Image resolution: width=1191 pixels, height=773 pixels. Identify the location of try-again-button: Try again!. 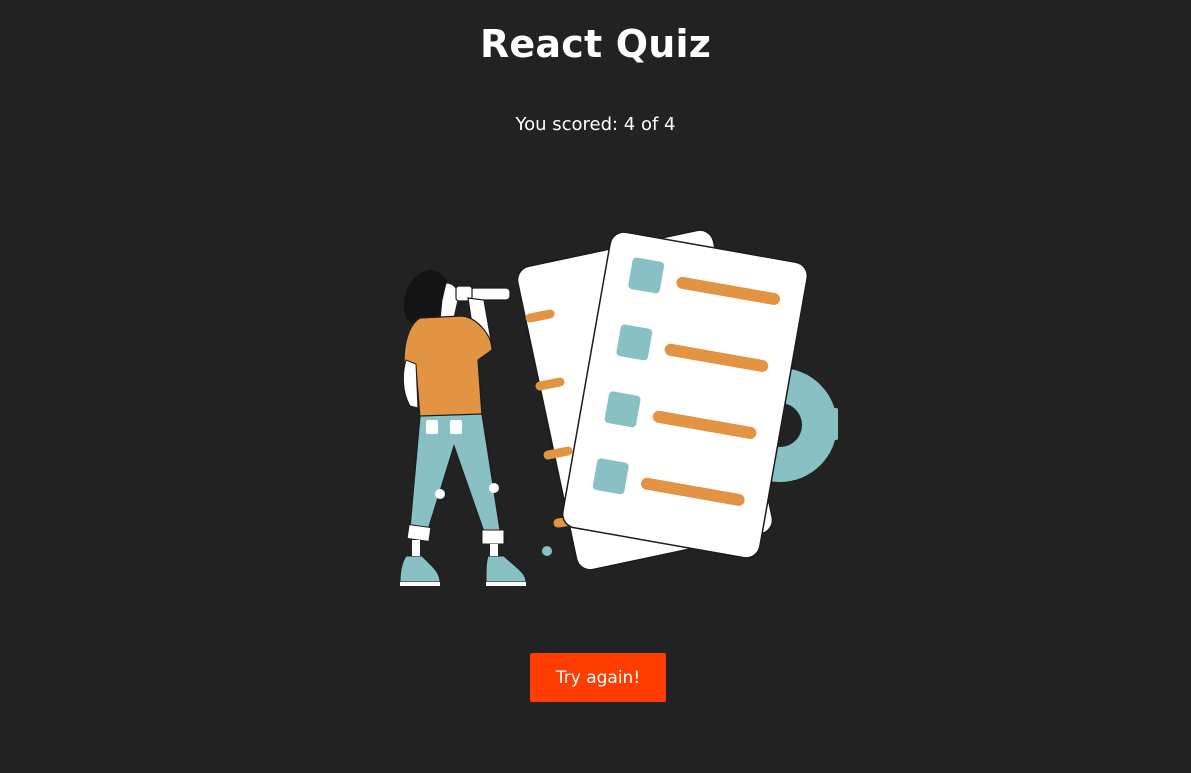
(598, 677).